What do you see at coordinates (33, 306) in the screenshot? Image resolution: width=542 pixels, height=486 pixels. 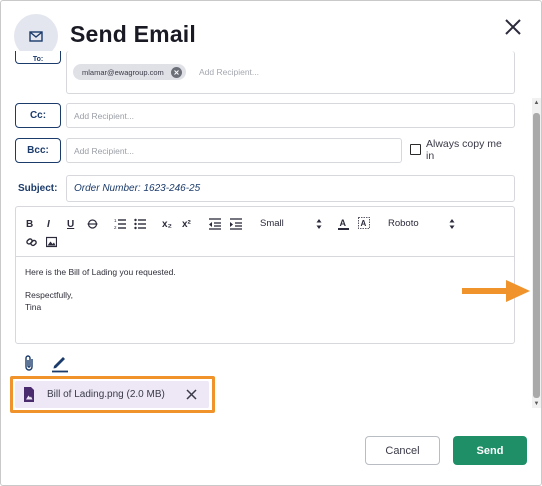 I see `body-line-3: Tina` at bounding box center [33, 306].